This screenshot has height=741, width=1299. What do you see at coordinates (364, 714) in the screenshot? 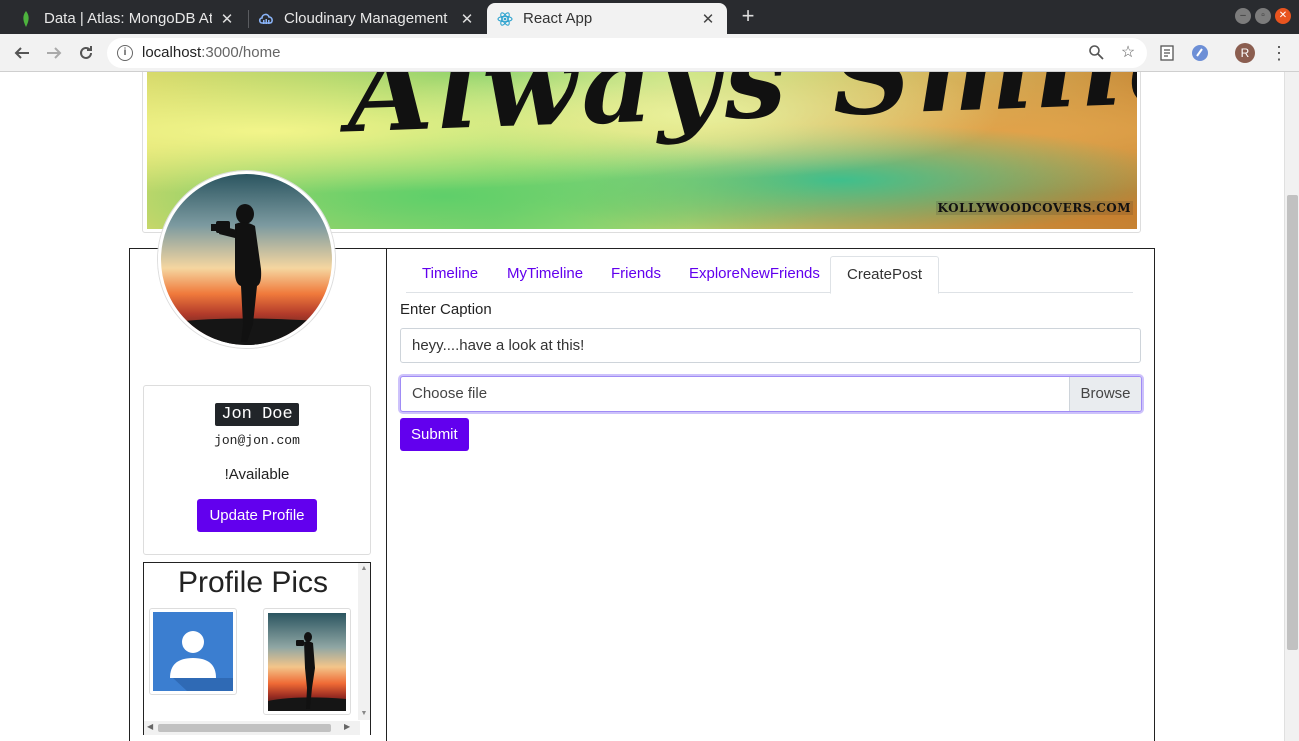
I see `scroll-down-icon: ▼` at bounding box center [364, 714].